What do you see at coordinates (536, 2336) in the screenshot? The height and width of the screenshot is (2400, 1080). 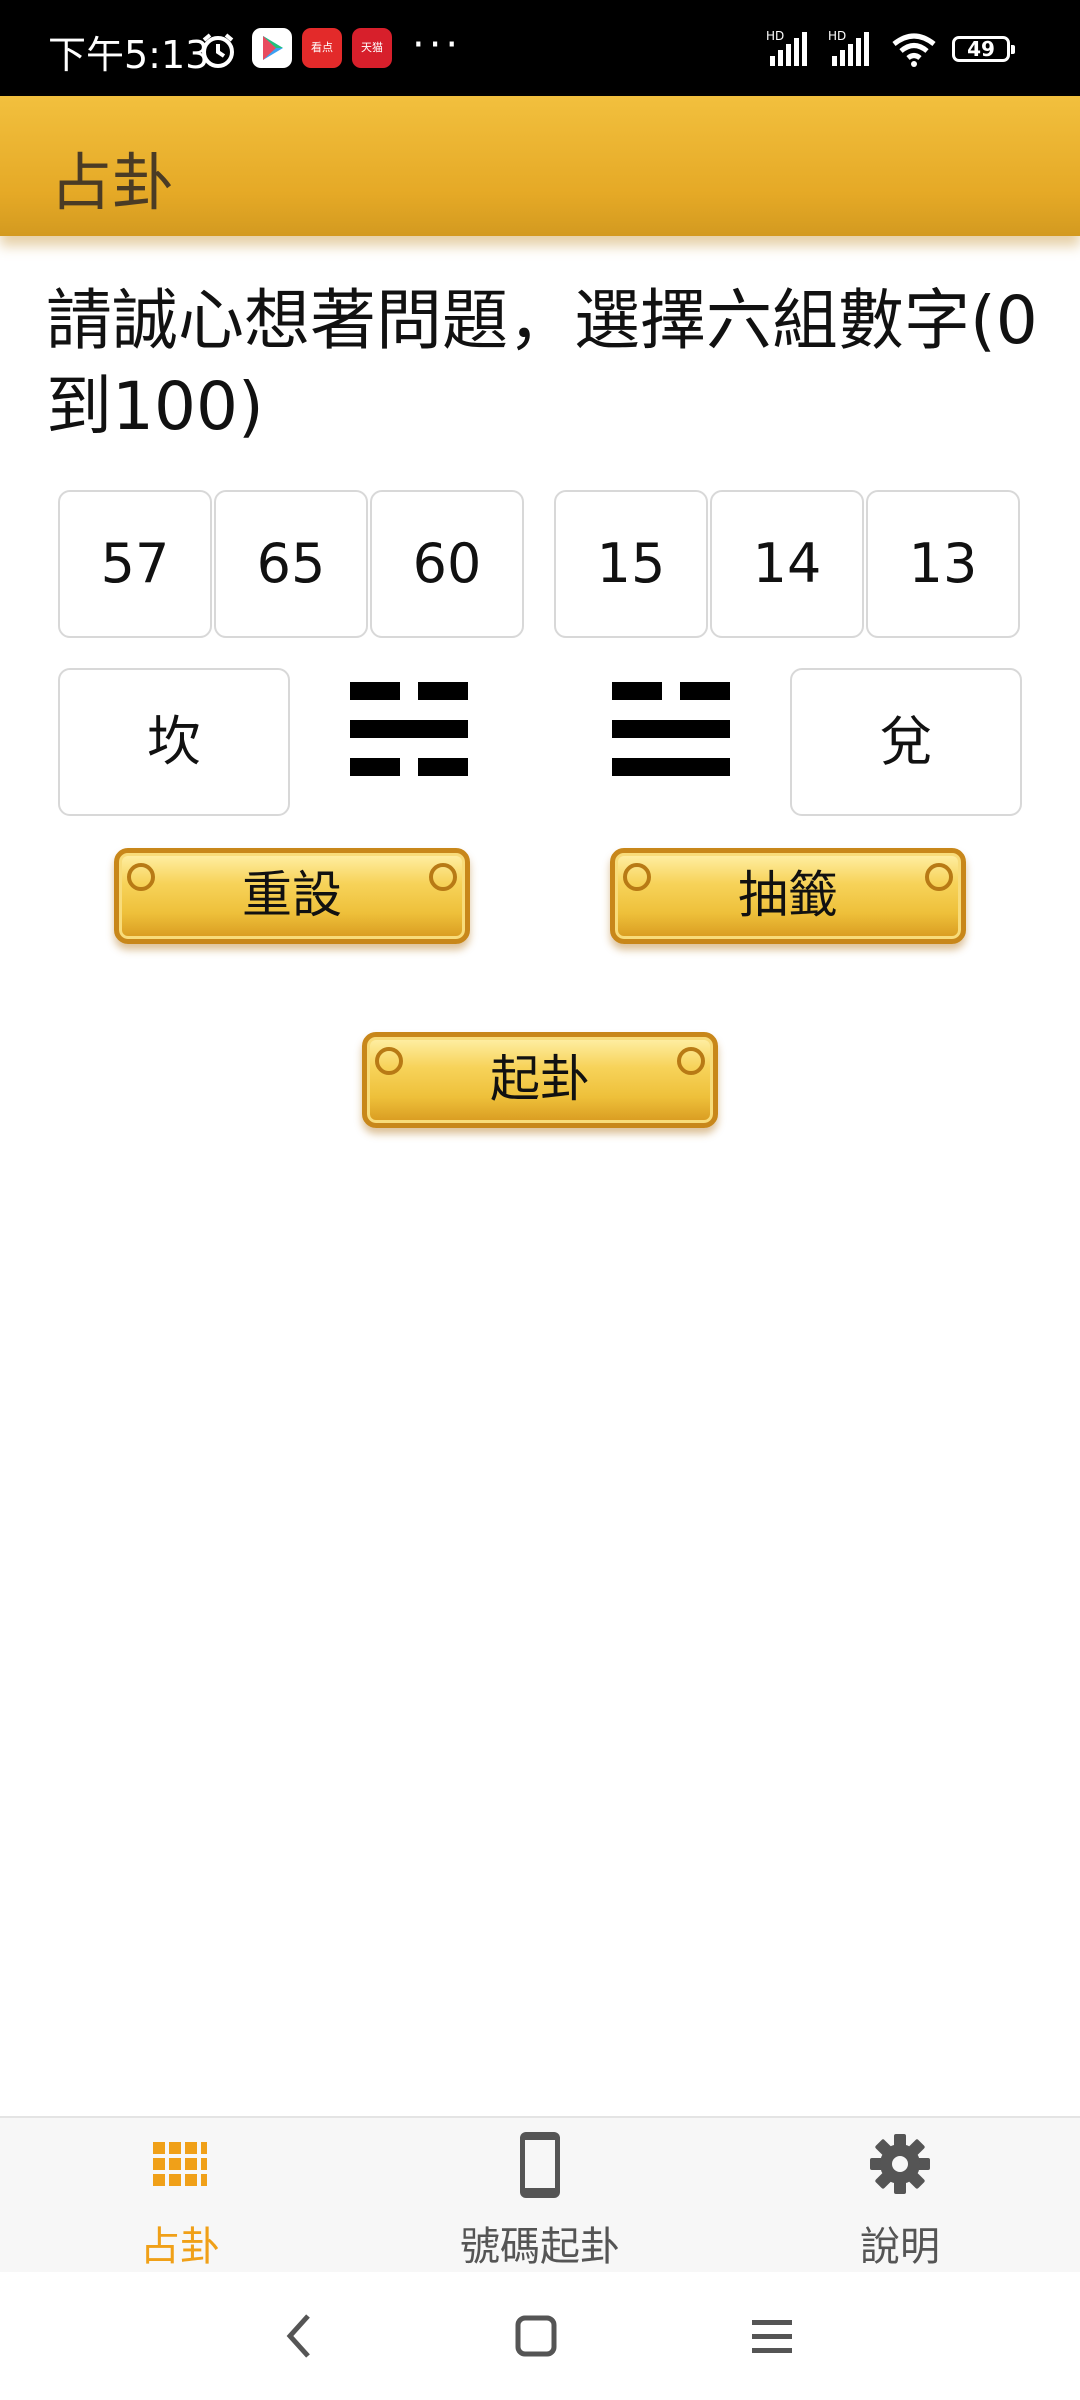 I see `home-icon` at bounding box center [536, 2336].